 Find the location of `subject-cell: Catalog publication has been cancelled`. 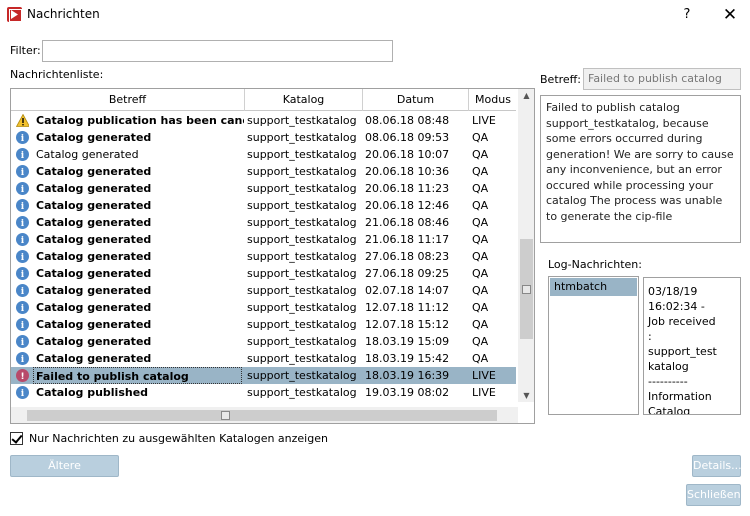

subject-cell: Catalog publication has been cancelled is located at coordinates (140, 120).